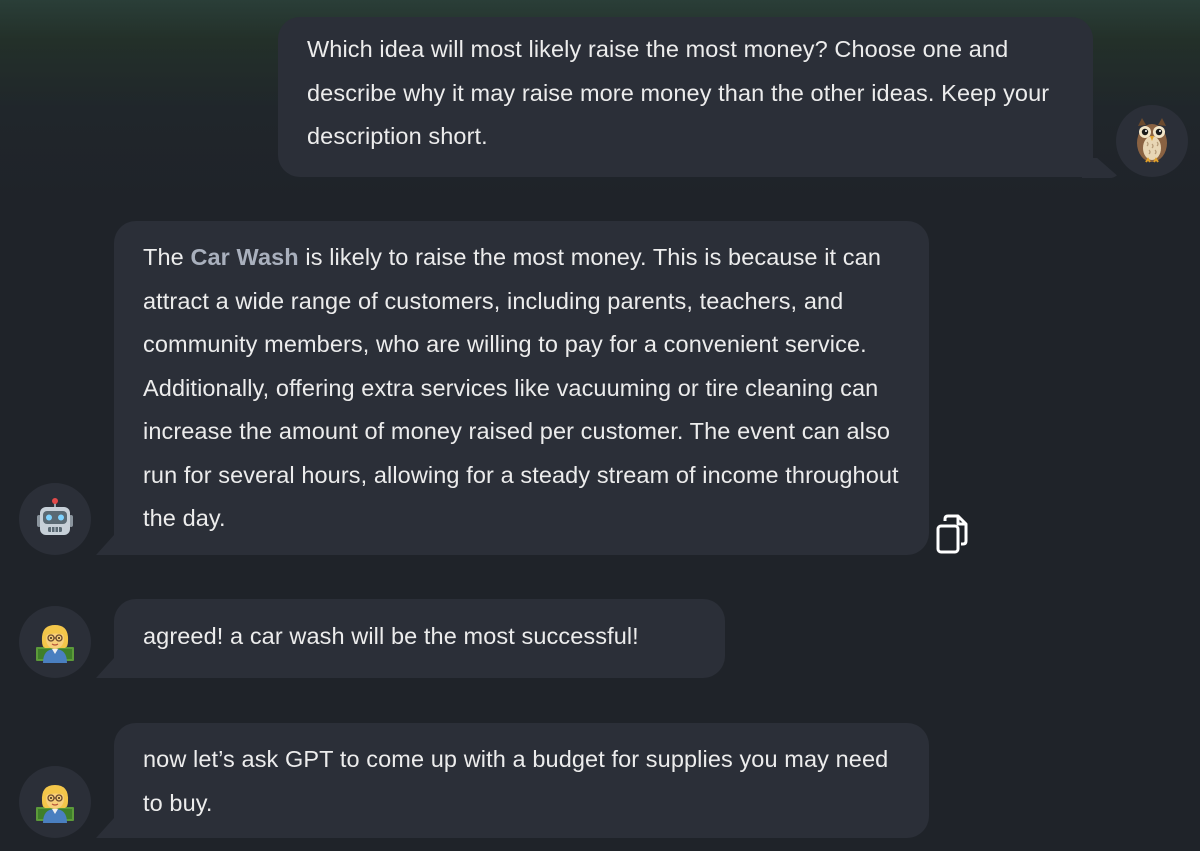  Describe the element at coordinates (167, 257) in the screenshot. I see `assistant-text-prefix: The` at that location.